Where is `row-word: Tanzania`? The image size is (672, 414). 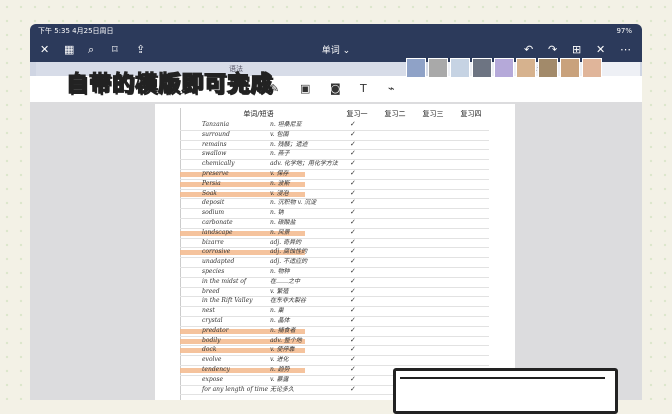
row-word: Tanzania is located at coordinates (216, 124).